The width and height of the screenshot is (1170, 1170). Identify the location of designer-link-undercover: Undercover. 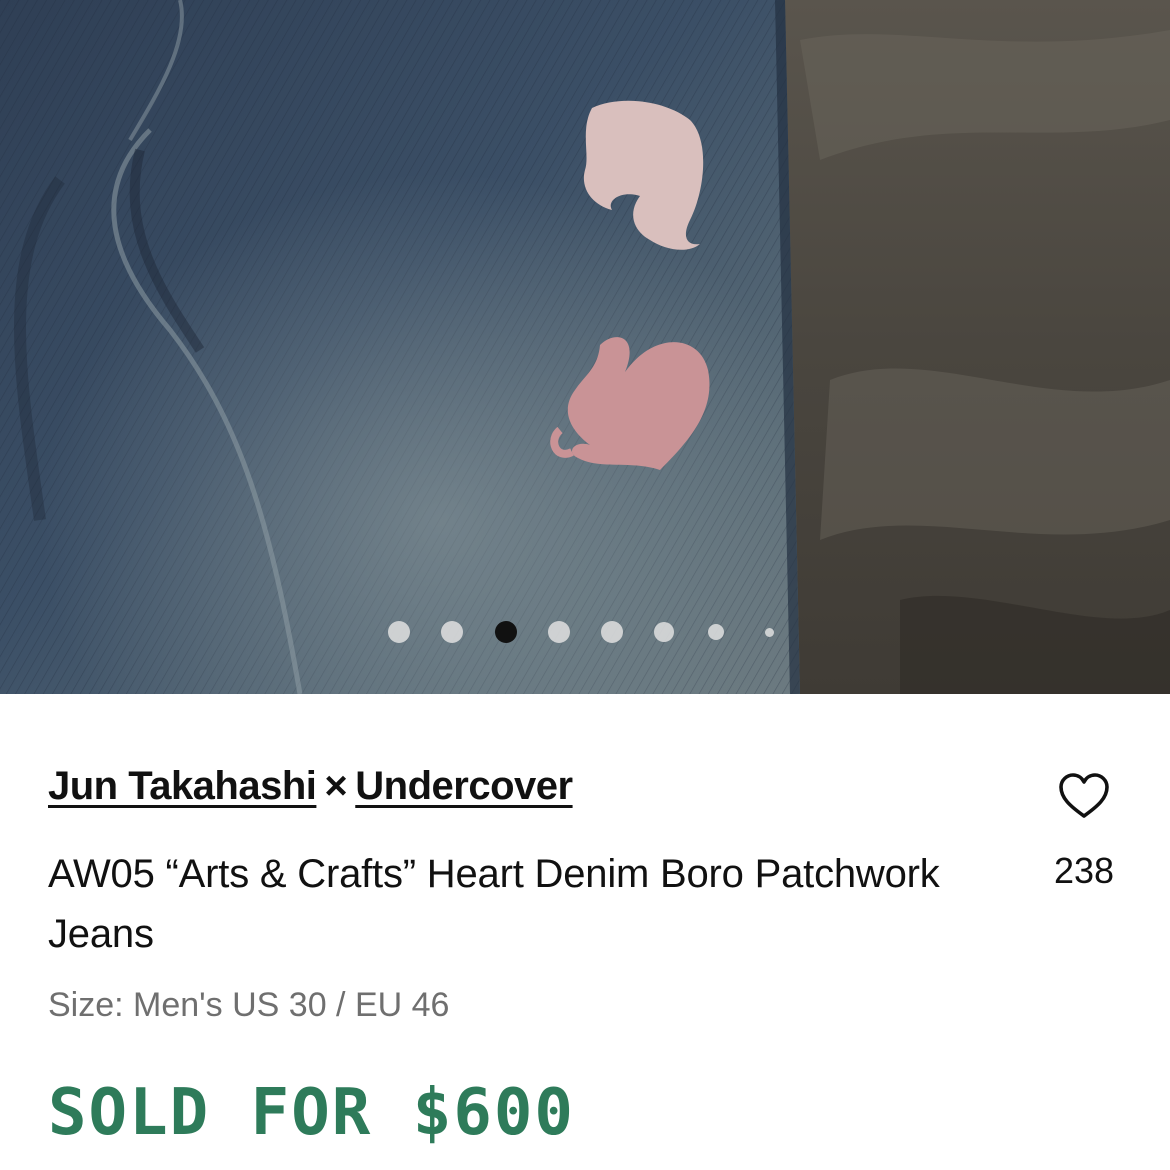
(464, 786).